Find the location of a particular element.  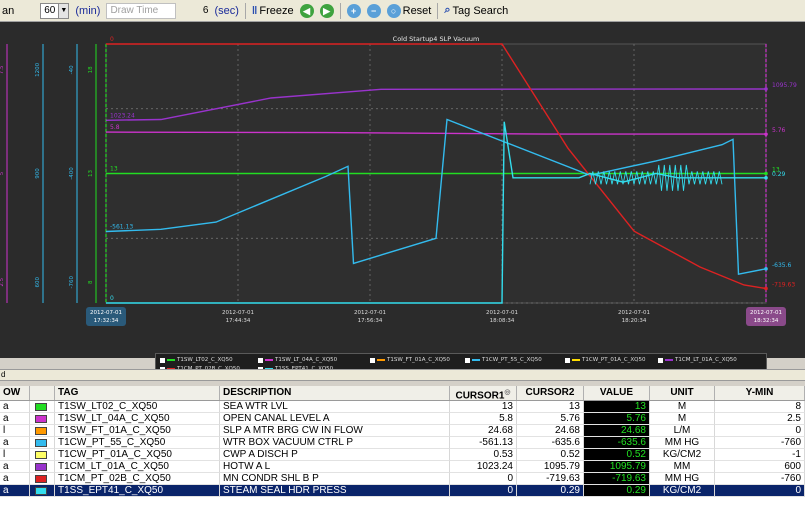

header-tag: TAG is located at coordinates (137, 393).